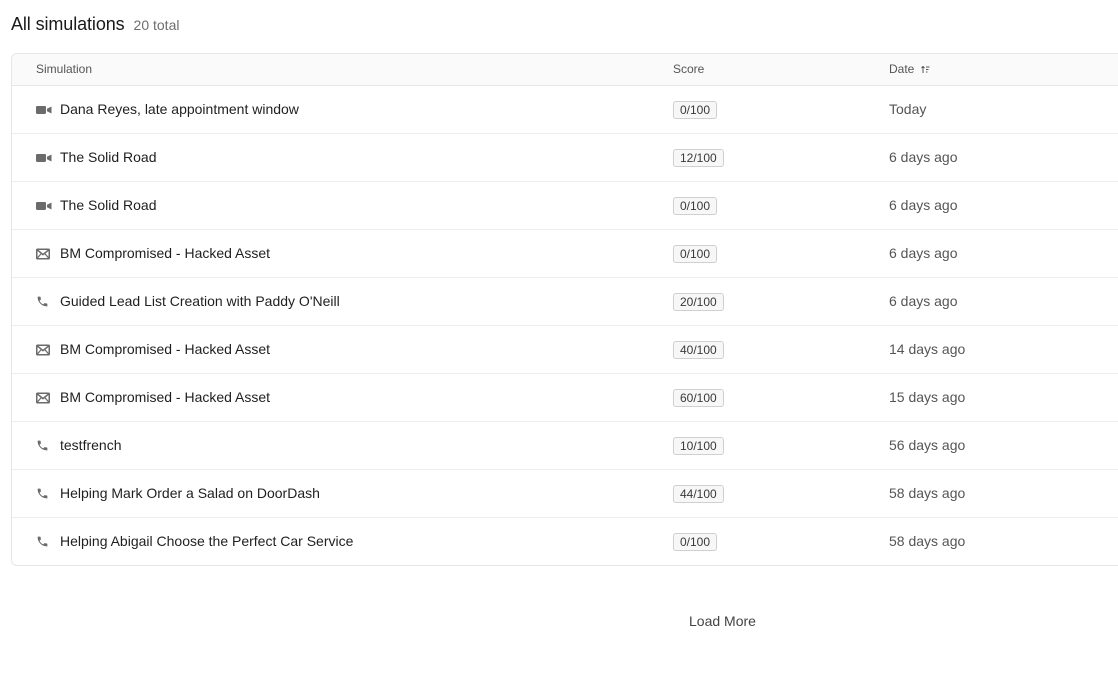 This screenshot has width=1118, height=673. I want to click on score-badge: 44/100, so click(698, 494).